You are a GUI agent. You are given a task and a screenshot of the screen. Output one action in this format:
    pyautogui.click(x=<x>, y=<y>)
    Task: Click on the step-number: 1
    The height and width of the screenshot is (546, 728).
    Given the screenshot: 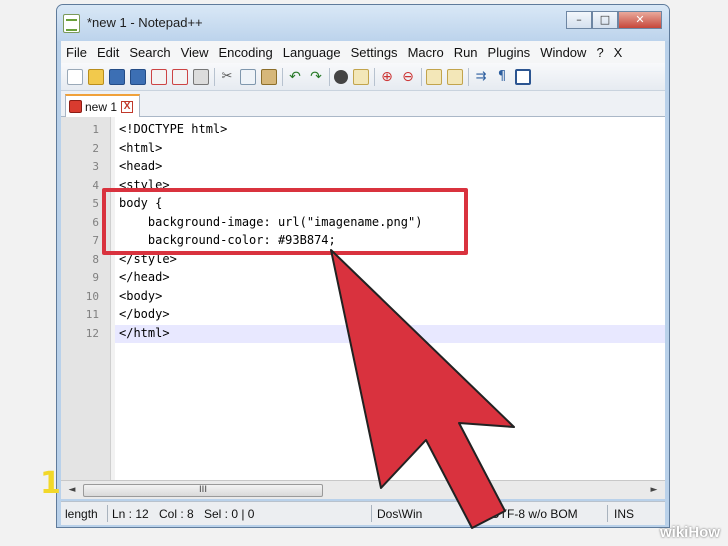 What is the action you would take?
    pyautogui.click(x=50, y=483)
    